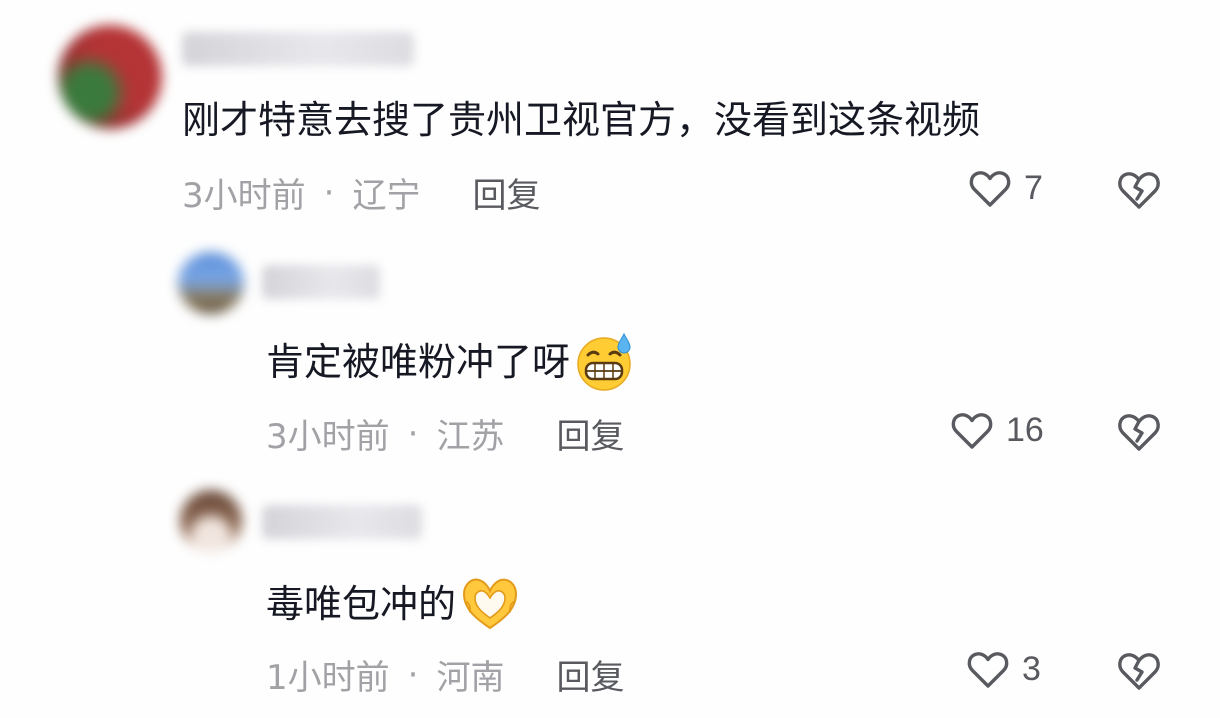  I want to click on comment-meta: 3小时前 · 辽宁 回复, so click(361, 192).